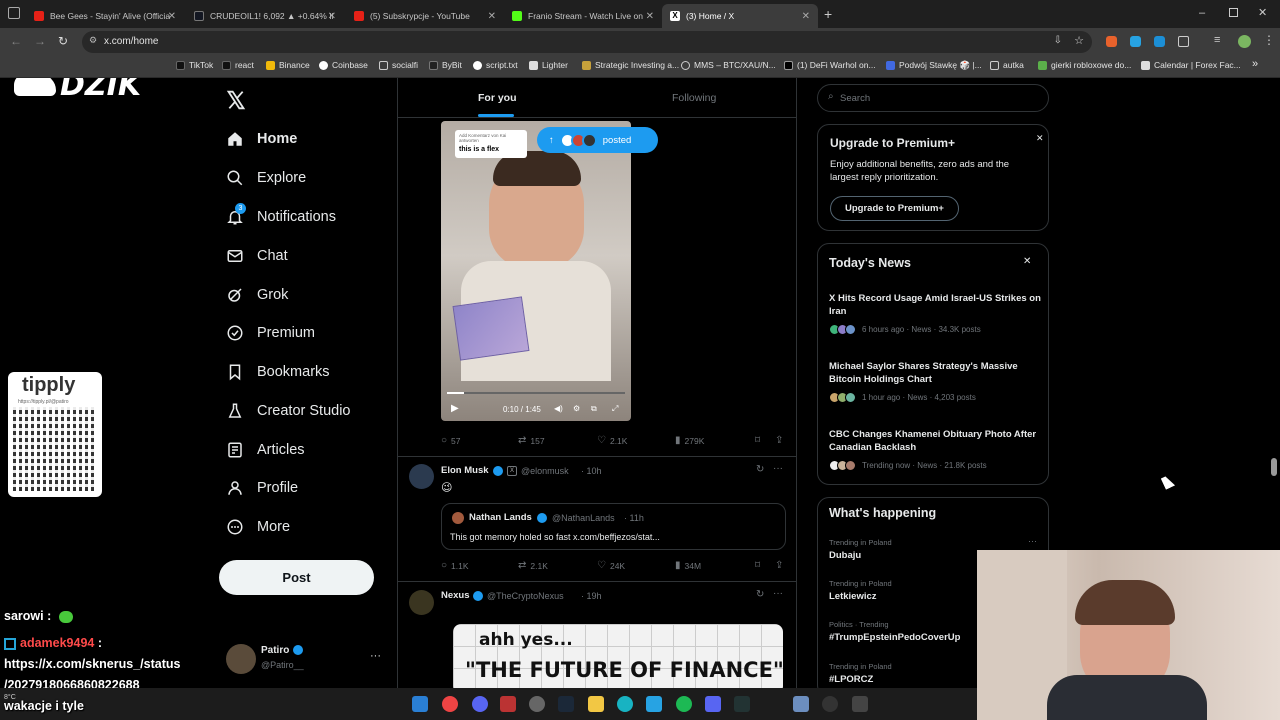 The height and width of the screenshot is (720, 1280). I want to click on author-handle: @elonmusk, so click(545, 471).